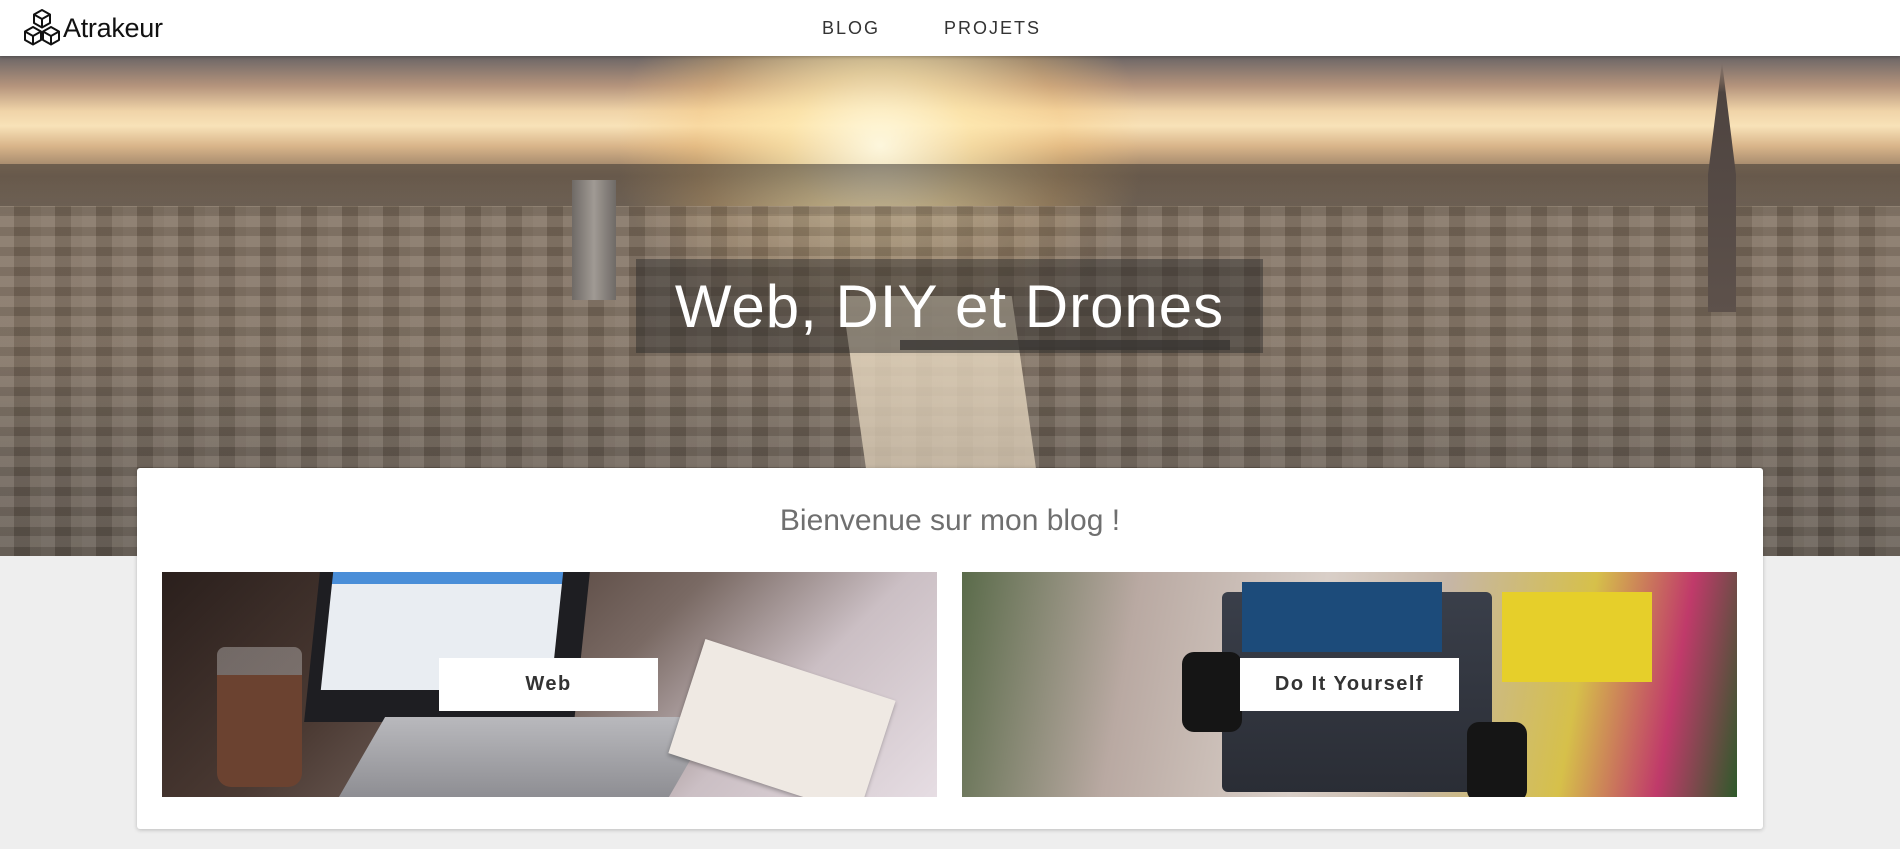  Describe the element at coordinates (851, 28) in the screenshot. I see `nav-link-blog: BLOG` at that location.